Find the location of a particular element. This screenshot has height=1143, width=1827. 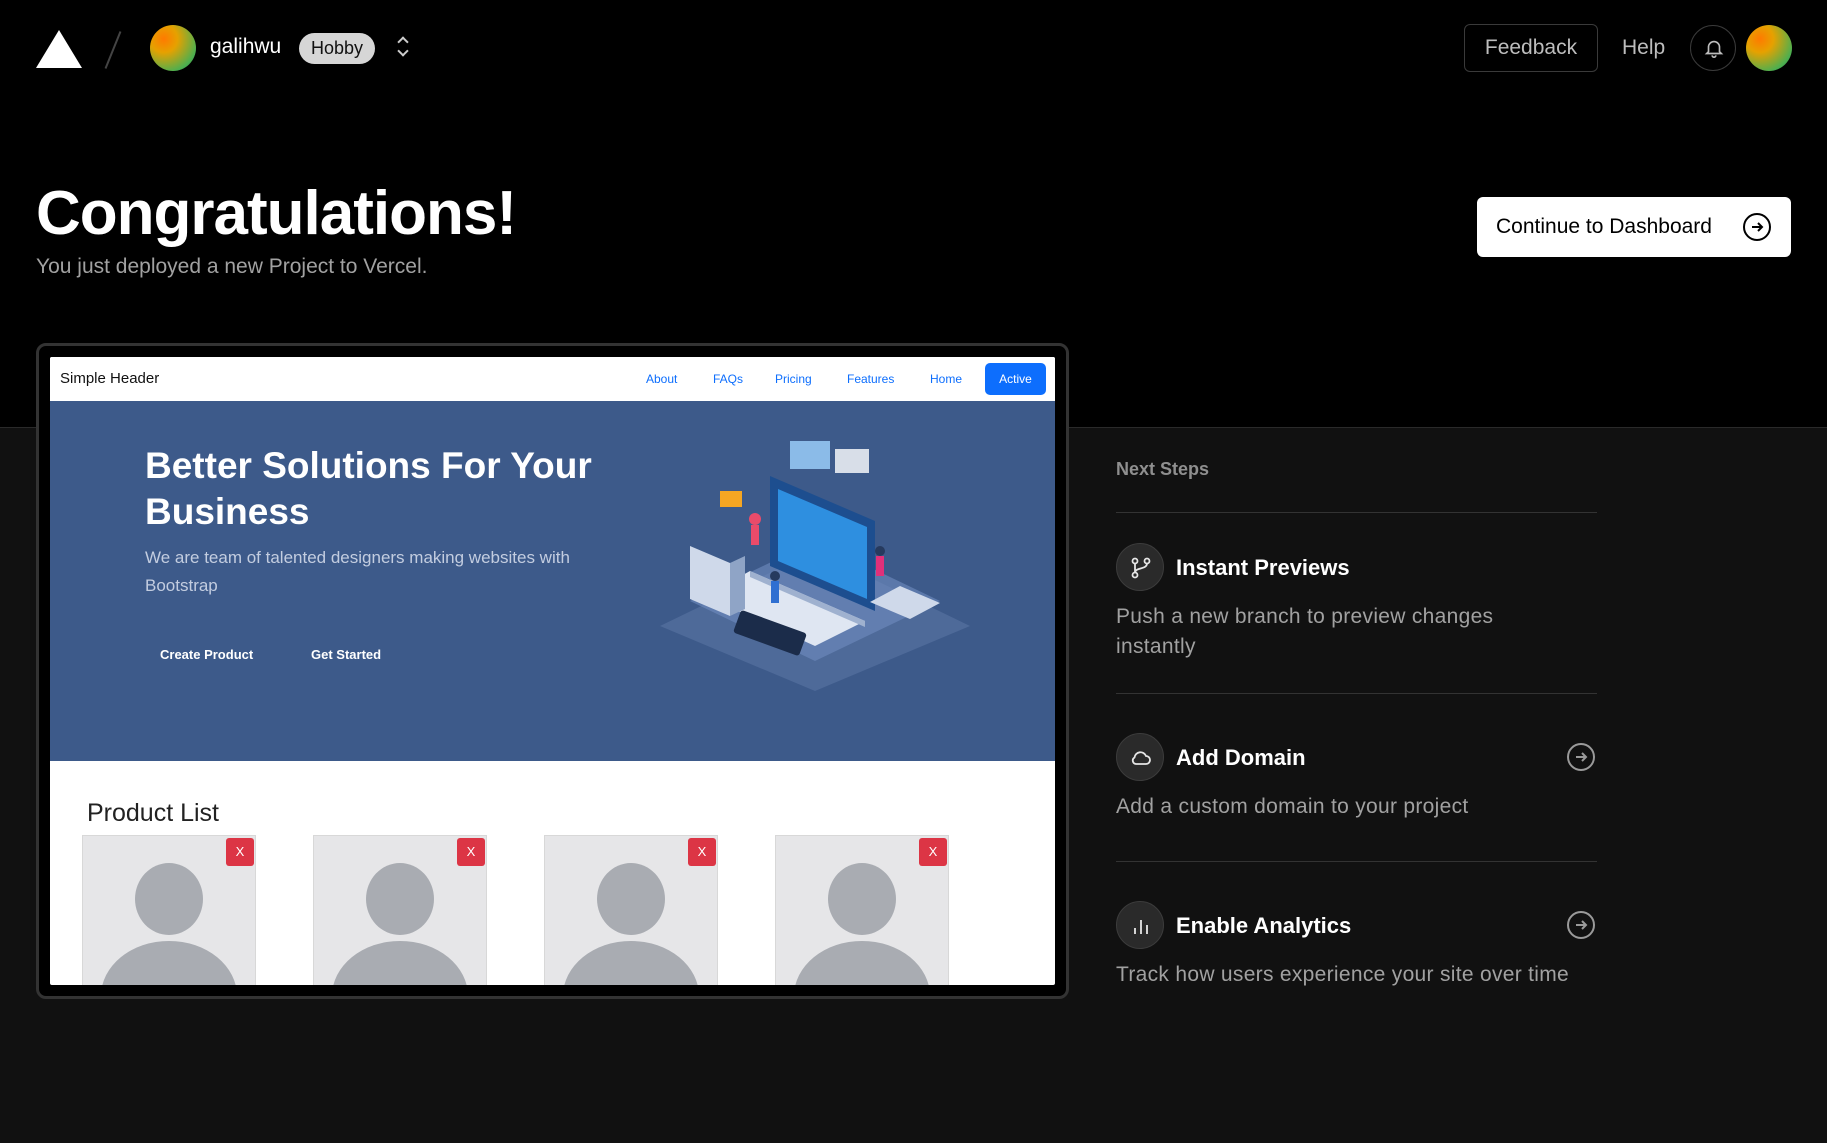

team-avatar is located at coordinates (173, 48).